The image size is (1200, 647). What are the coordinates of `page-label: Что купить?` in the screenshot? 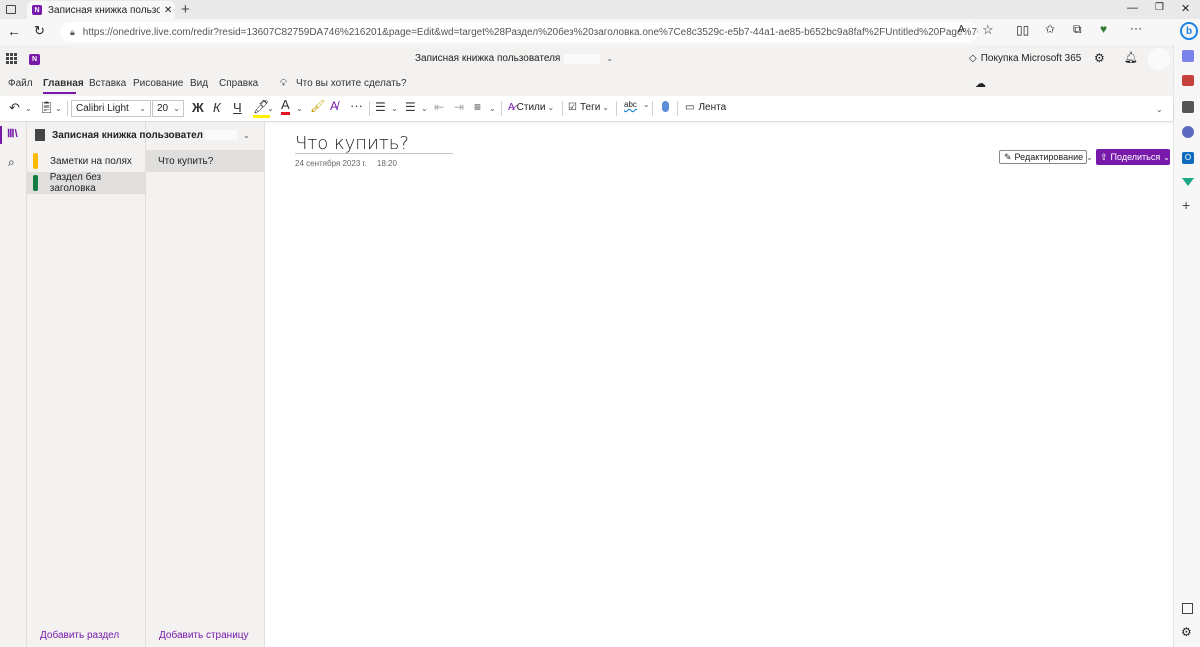 It's located at (186, 161).